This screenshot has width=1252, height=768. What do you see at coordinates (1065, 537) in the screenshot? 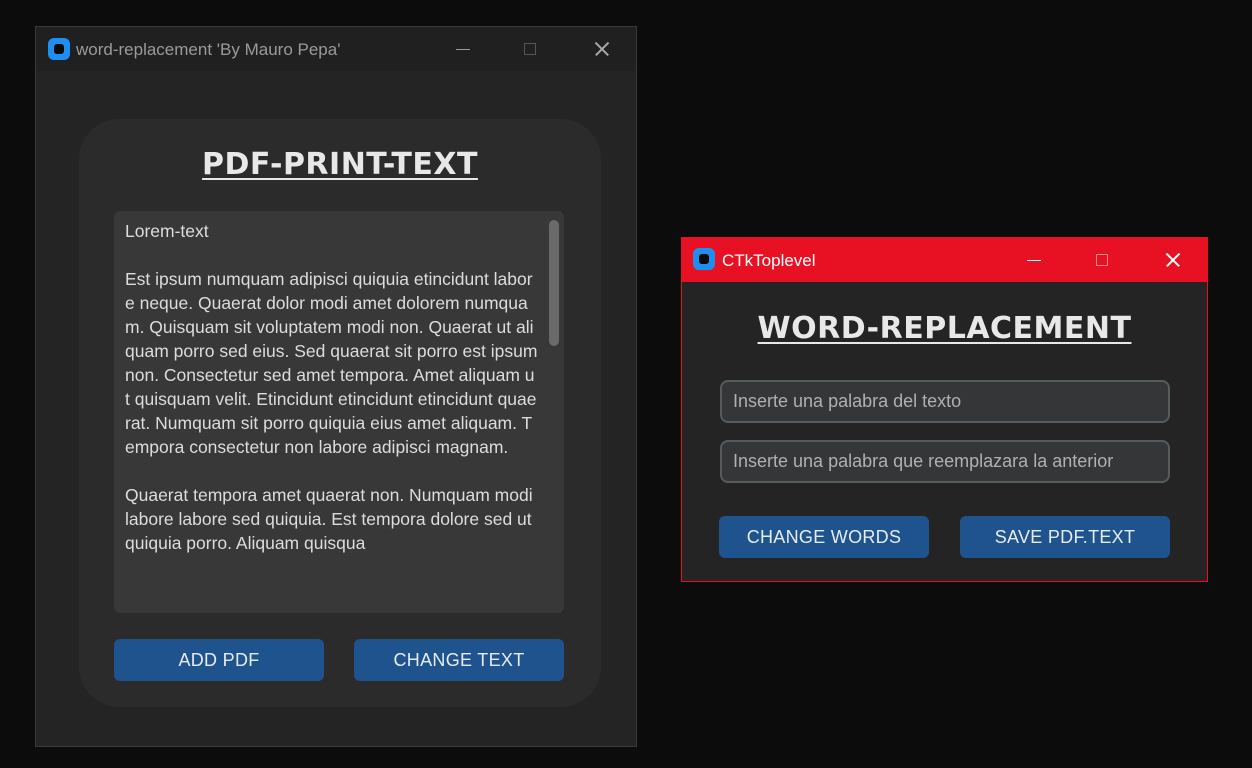
I see `save-pdf-text-button: SAVE PDF.TEXT` at bounding box center [1065, 537].